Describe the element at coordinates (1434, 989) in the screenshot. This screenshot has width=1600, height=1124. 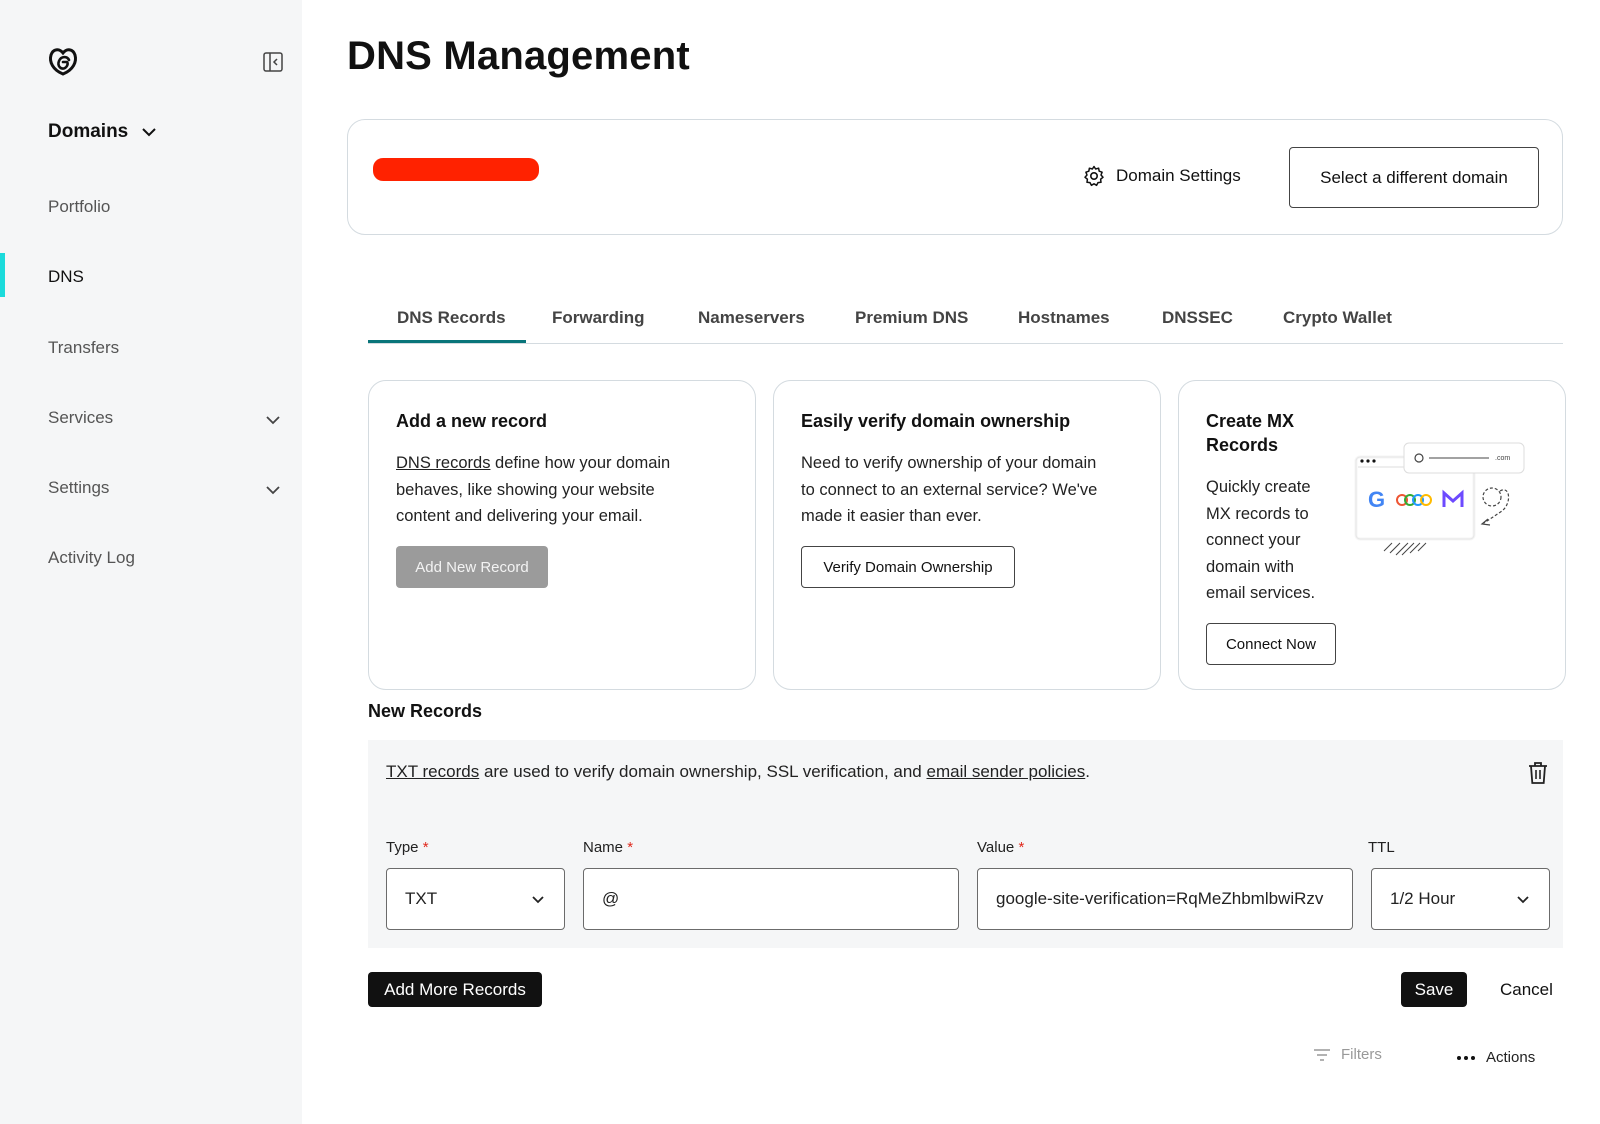
I see `save-button: Save` at that location.